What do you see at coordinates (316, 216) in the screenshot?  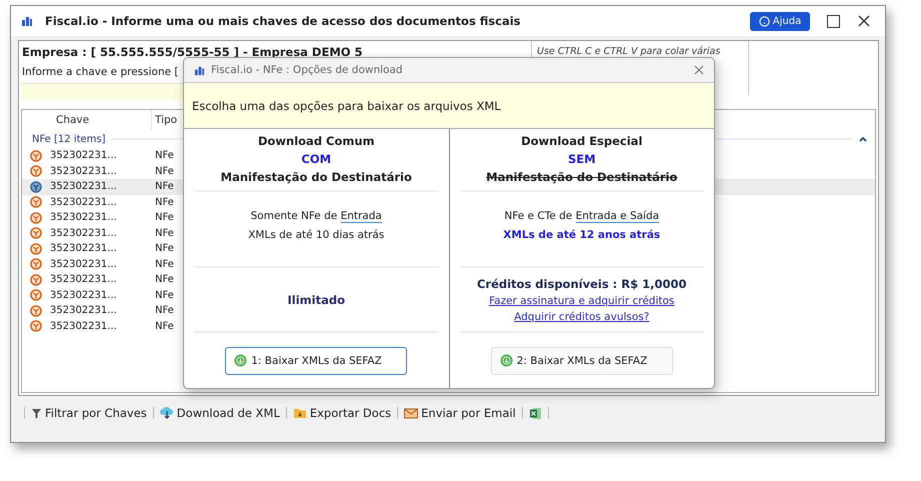 I see `scope-text: Somente NFe de Entrada` at bounding box center [316, 216].